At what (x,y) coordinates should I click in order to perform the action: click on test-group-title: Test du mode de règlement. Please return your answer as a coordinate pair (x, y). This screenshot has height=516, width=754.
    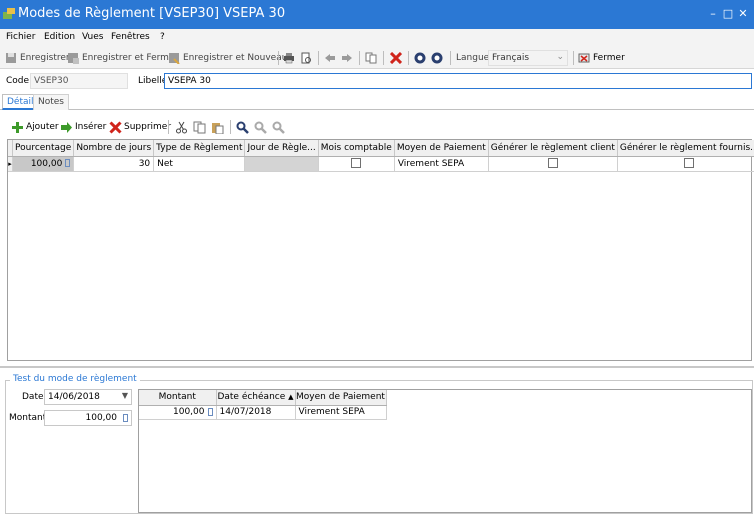
    Looking at the image, I should click on (75, 379).